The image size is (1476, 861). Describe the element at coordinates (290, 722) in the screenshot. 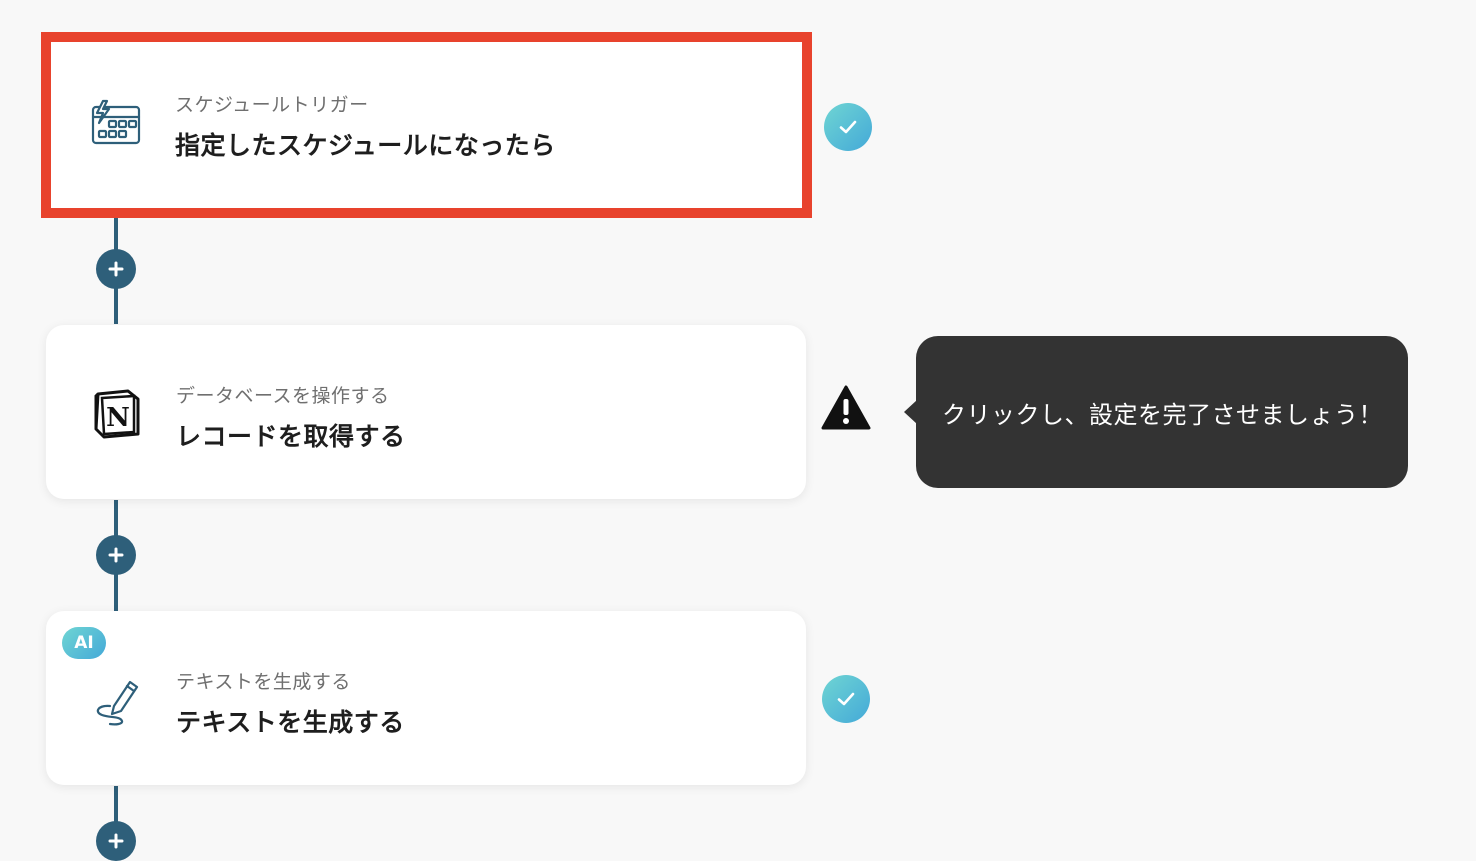

I see `step-title: テキストを生成する` at that location.